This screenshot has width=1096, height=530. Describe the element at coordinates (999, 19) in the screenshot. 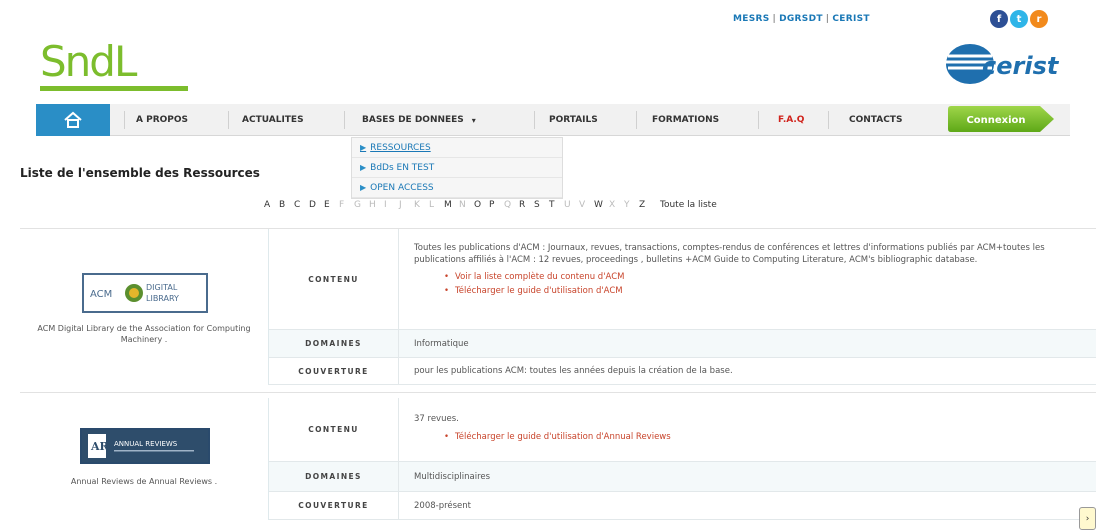

I see `facebook-icon: f` at that location.